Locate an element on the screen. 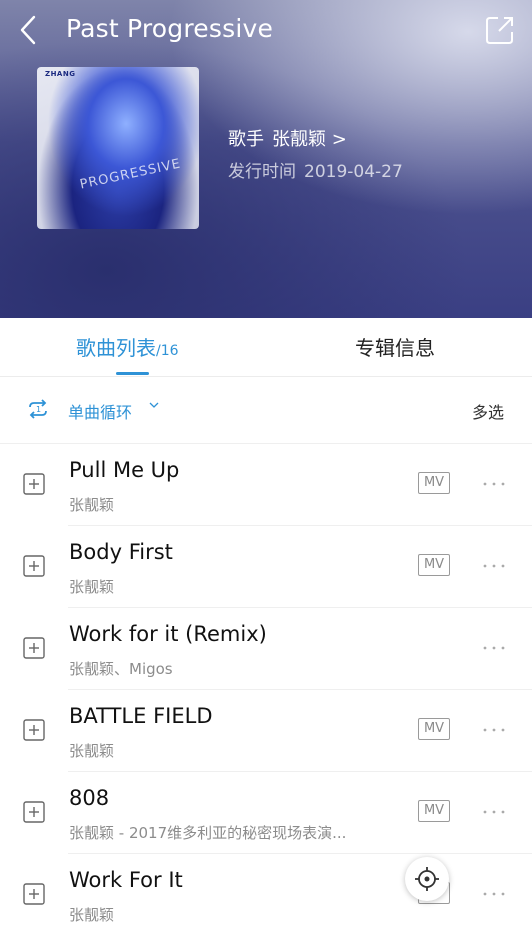  song-count: /16 is located at coordinates (167, 351).